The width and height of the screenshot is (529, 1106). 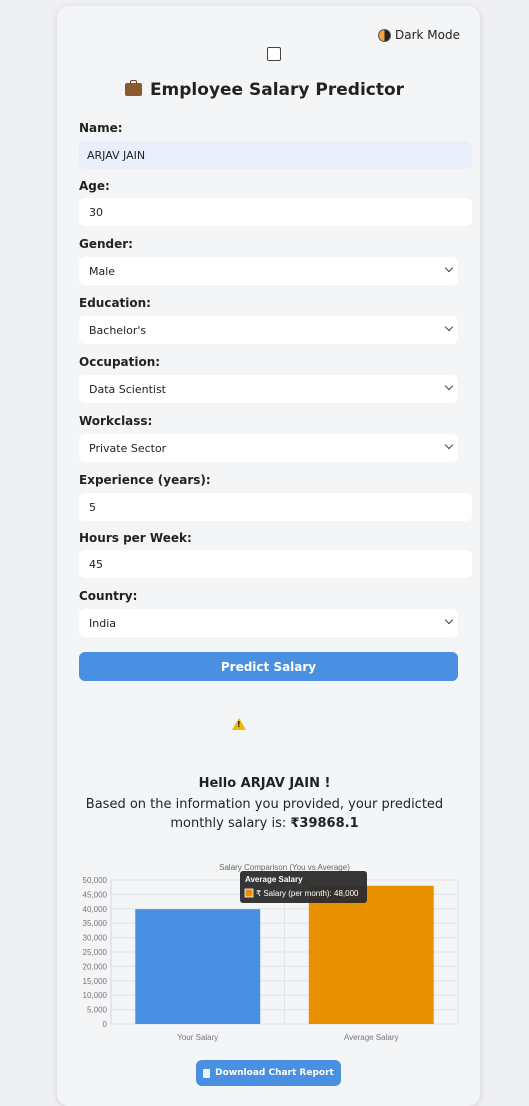 What do you see at coordinates (94, 186) in the screenshot?
I see `age-label: Age:` at bounding box center [94, 186].